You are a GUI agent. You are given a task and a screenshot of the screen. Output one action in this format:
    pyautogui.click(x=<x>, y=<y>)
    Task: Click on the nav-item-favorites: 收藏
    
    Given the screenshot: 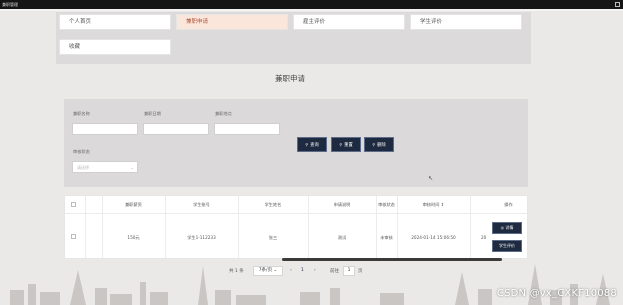 What is the action you would take?
    pyautogui.click(x=115, y=47)
    